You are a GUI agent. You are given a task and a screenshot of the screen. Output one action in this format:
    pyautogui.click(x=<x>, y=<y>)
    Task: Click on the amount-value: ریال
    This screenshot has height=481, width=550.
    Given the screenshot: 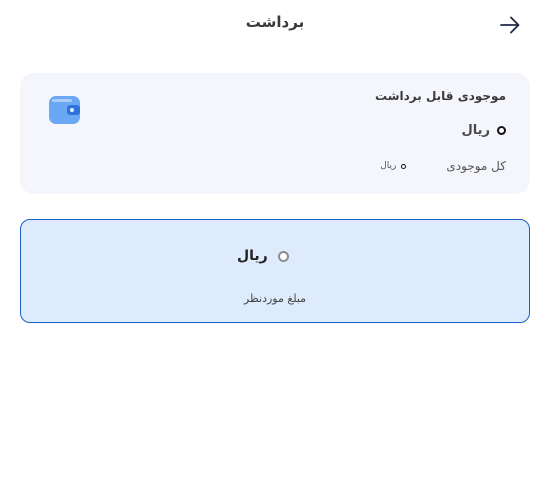 What is the action you would take?
    pyautogui.click(x=263, y=256)
    